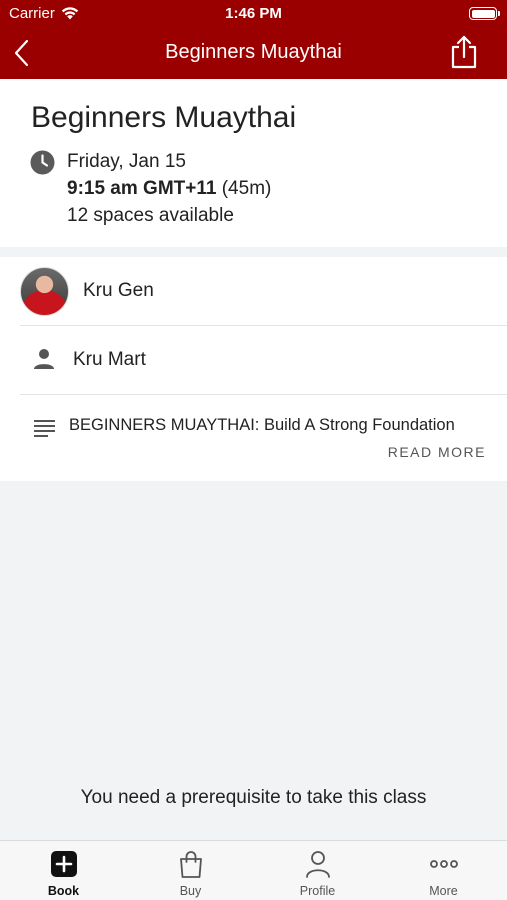  Describe the element at coordinates (246, 188) in the screenshot. I see `class-duration: (45m)` at that location.